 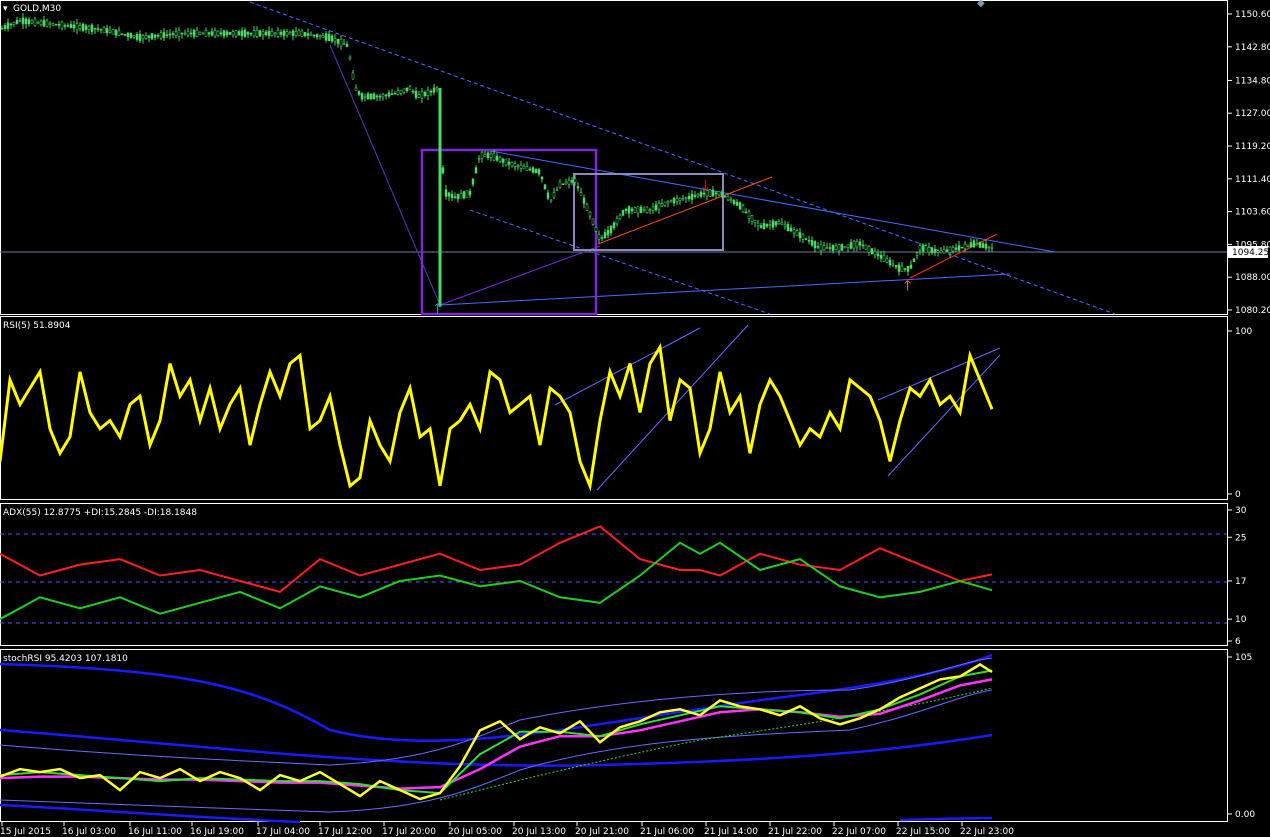 I want to click on axis-tick-label: 1134.80, so click(x=1252, y=81).